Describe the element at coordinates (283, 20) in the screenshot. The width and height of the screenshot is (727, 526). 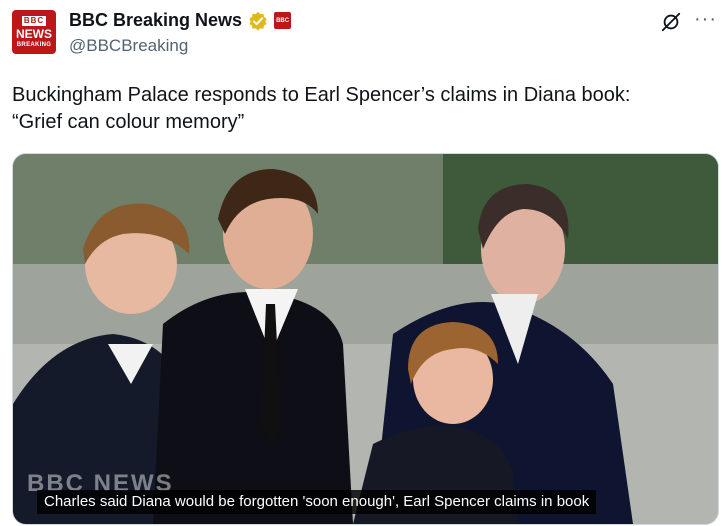
I see `affiliate-badge: BBC` at that location.